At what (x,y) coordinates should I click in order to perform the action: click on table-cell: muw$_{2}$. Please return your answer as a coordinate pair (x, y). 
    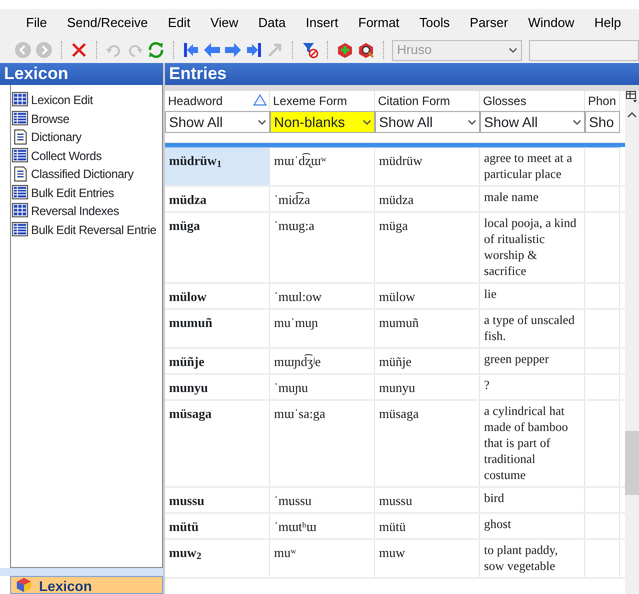
    Looking at the image, I should click on (217, 558).